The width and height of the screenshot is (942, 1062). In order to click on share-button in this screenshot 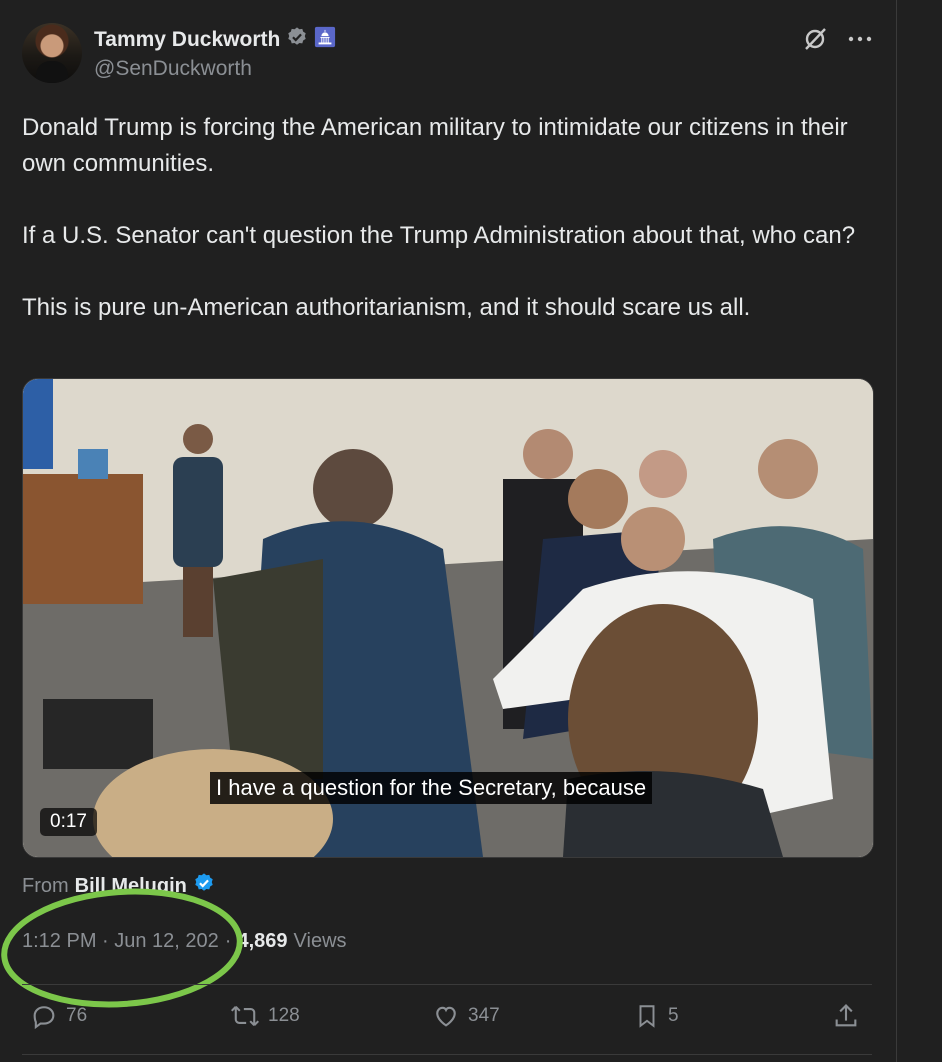, I will do `click(846, 1016)`.